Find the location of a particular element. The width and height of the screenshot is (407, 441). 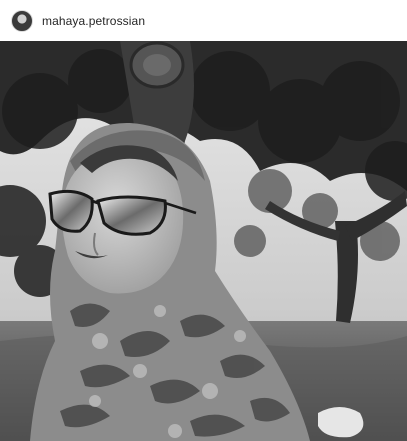

profile-avatar is located at coordinates (22, 20).